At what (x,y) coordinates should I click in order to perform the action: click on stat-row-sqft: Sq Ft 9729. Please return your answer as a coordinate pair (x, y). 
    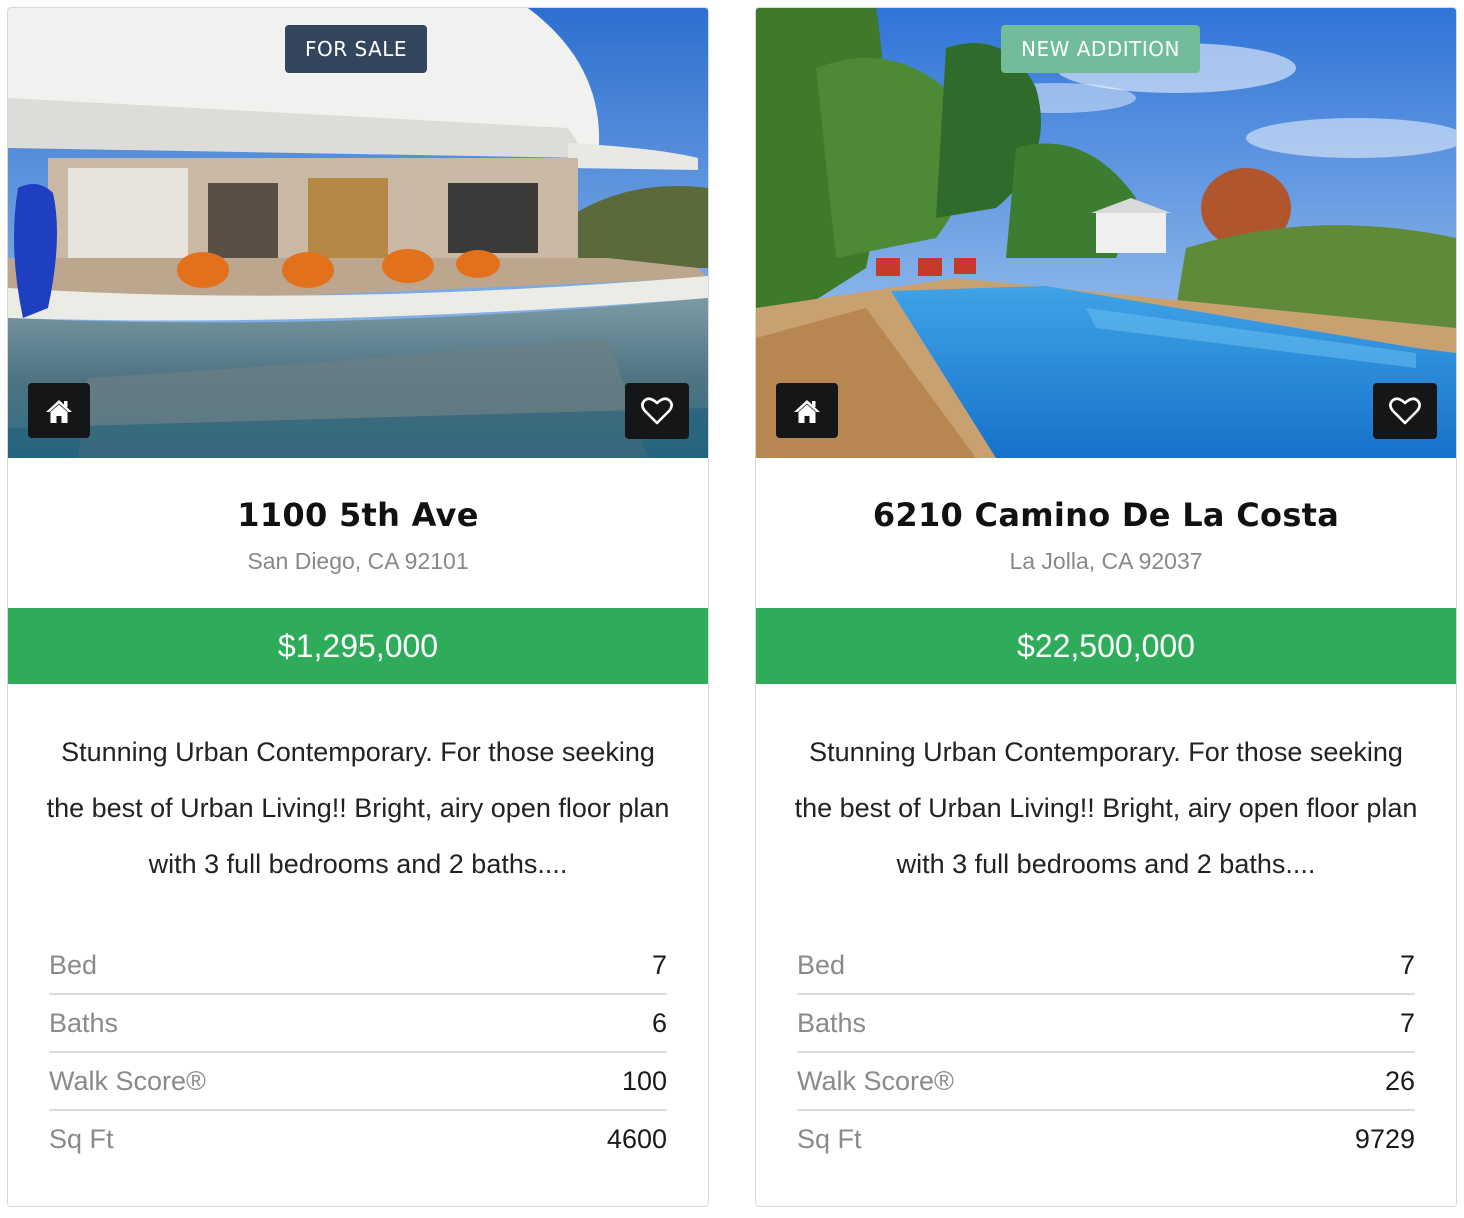
    Looking at the image, I should click on (1106, 1139).